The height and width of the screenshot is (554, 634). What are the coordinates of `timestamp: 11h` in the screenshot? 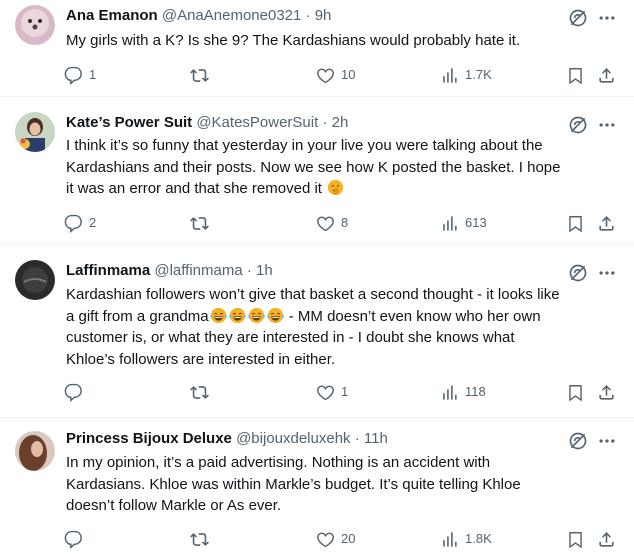 It's located at (376, 438).